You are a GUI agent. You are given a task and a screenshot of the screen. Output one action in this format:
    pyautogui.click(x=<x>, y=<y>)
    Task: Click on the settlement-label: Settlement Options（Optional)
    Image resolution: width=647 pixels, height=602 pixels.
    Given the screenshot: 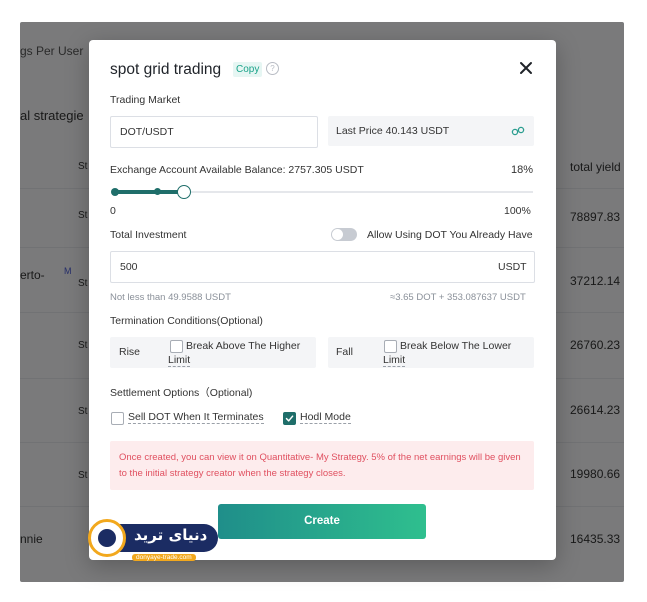 What is the action you would take?
    pyautogui.click(x=181, y=393)
    